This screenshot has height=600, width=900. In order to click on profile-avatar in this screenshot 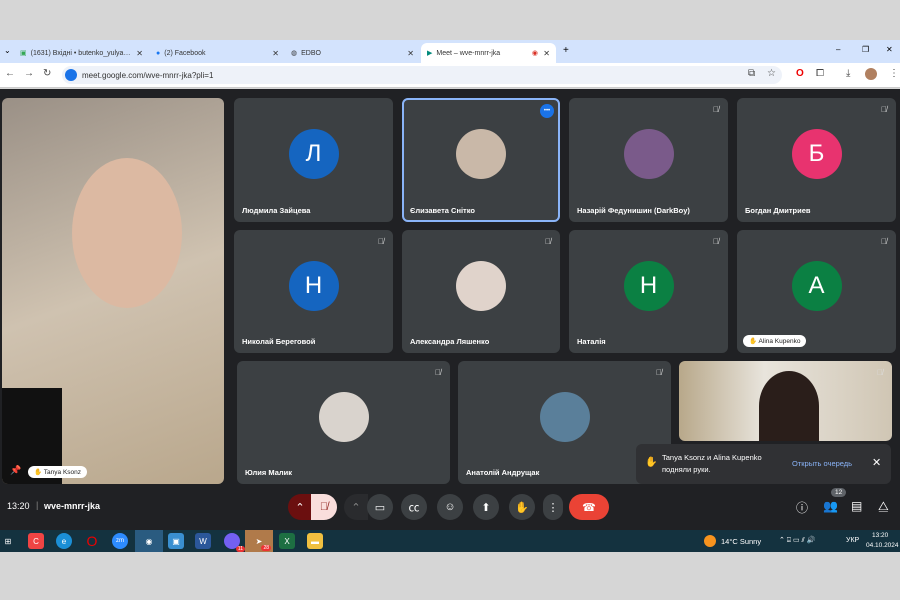, I will do `click(871, 74)`.